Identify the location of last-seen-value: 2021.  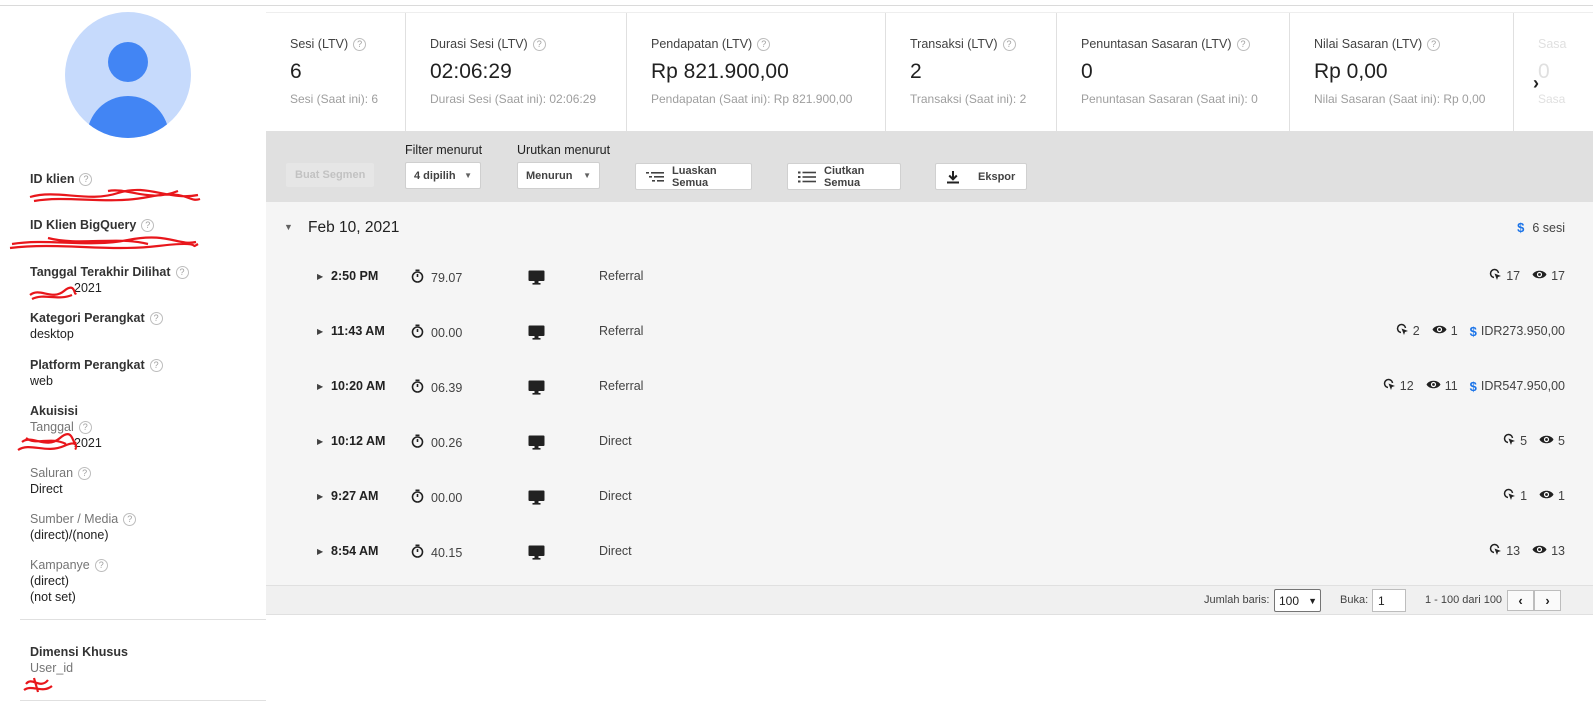
(88, 288).